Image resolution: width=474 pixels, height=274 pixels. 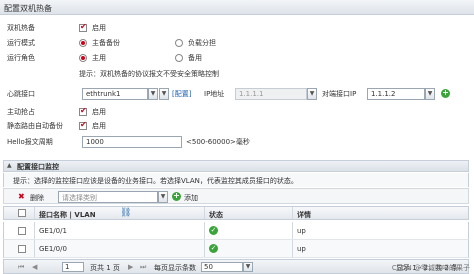 I want to click on vlan-network-icon: ⛓, so click(x=126, y=213).